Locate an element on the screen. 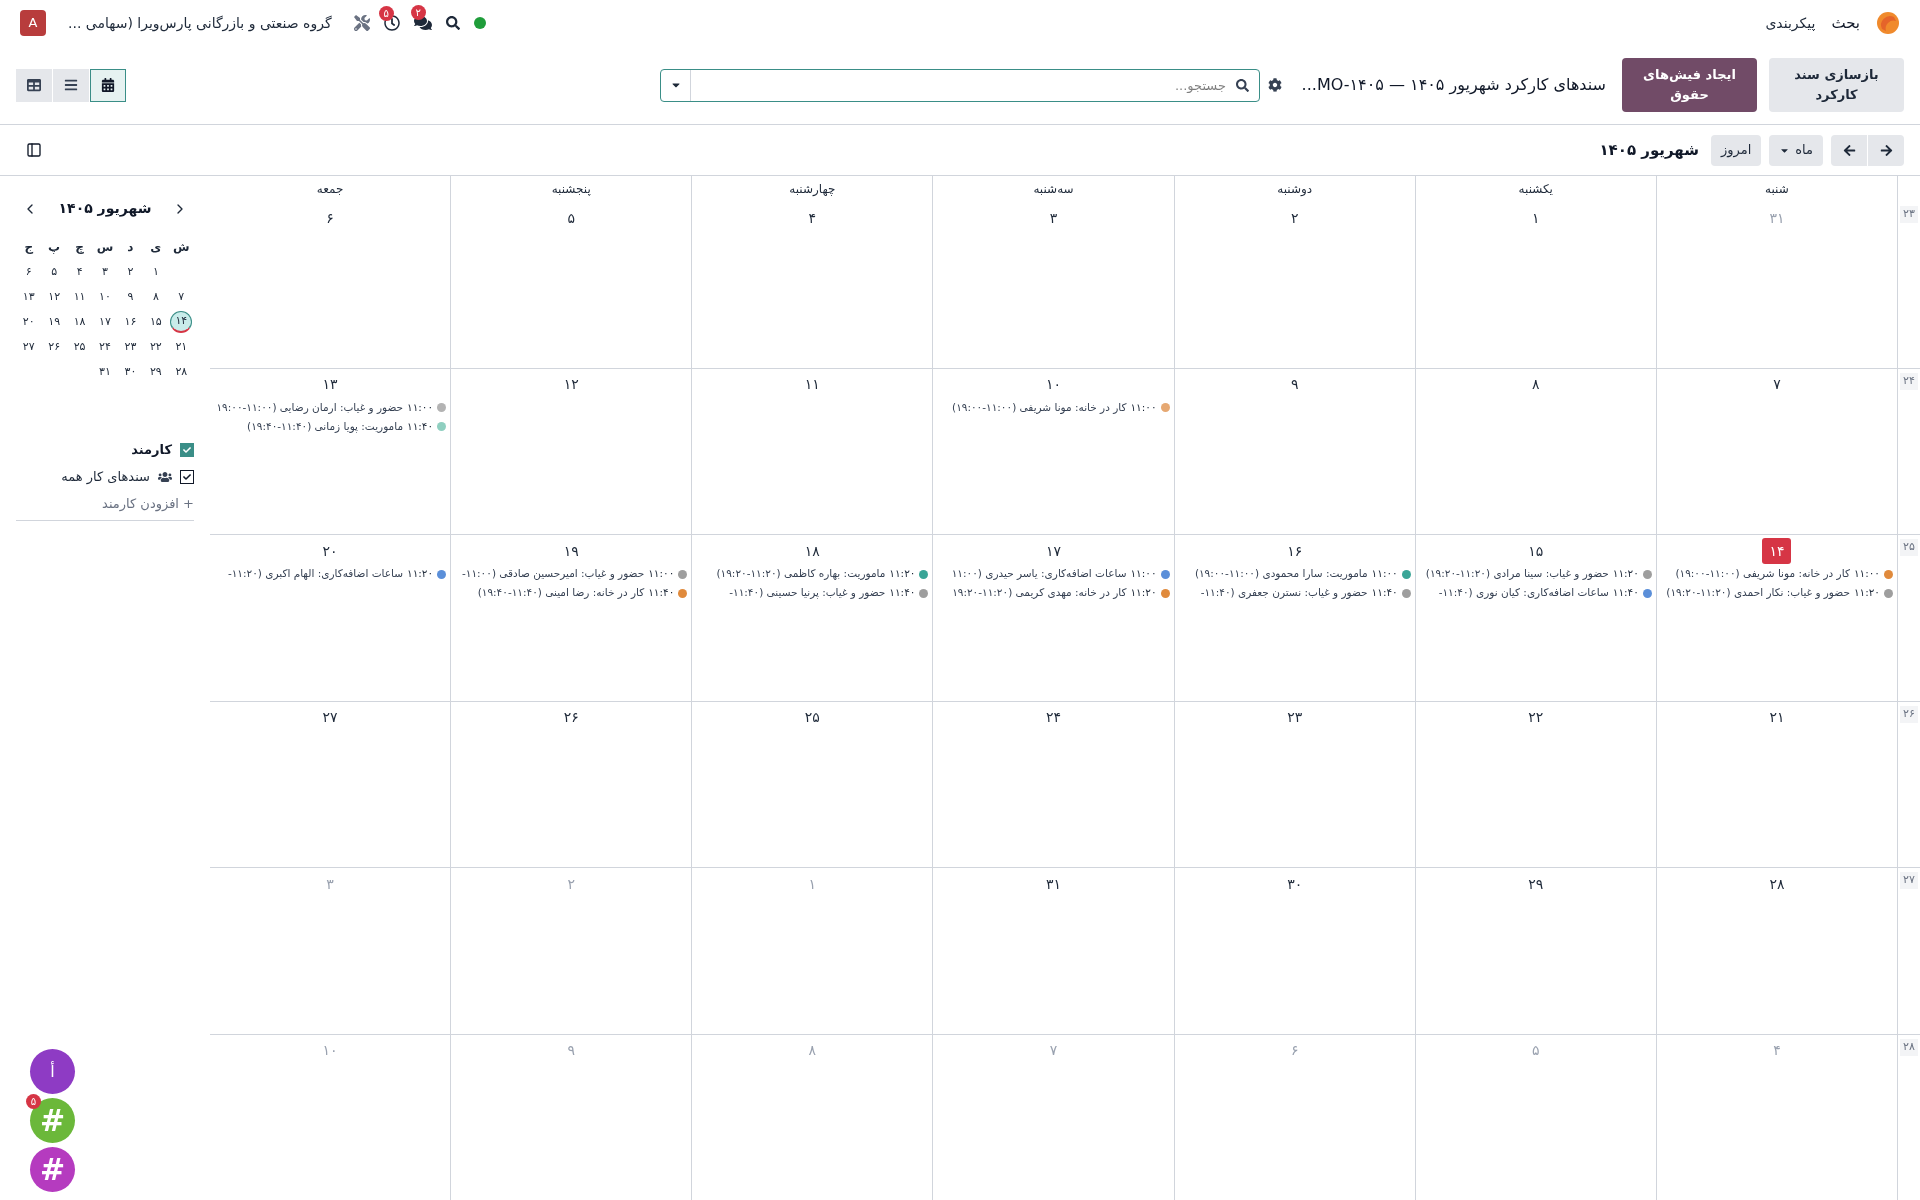  user-avatar: A is located at coordinates (33, 23).